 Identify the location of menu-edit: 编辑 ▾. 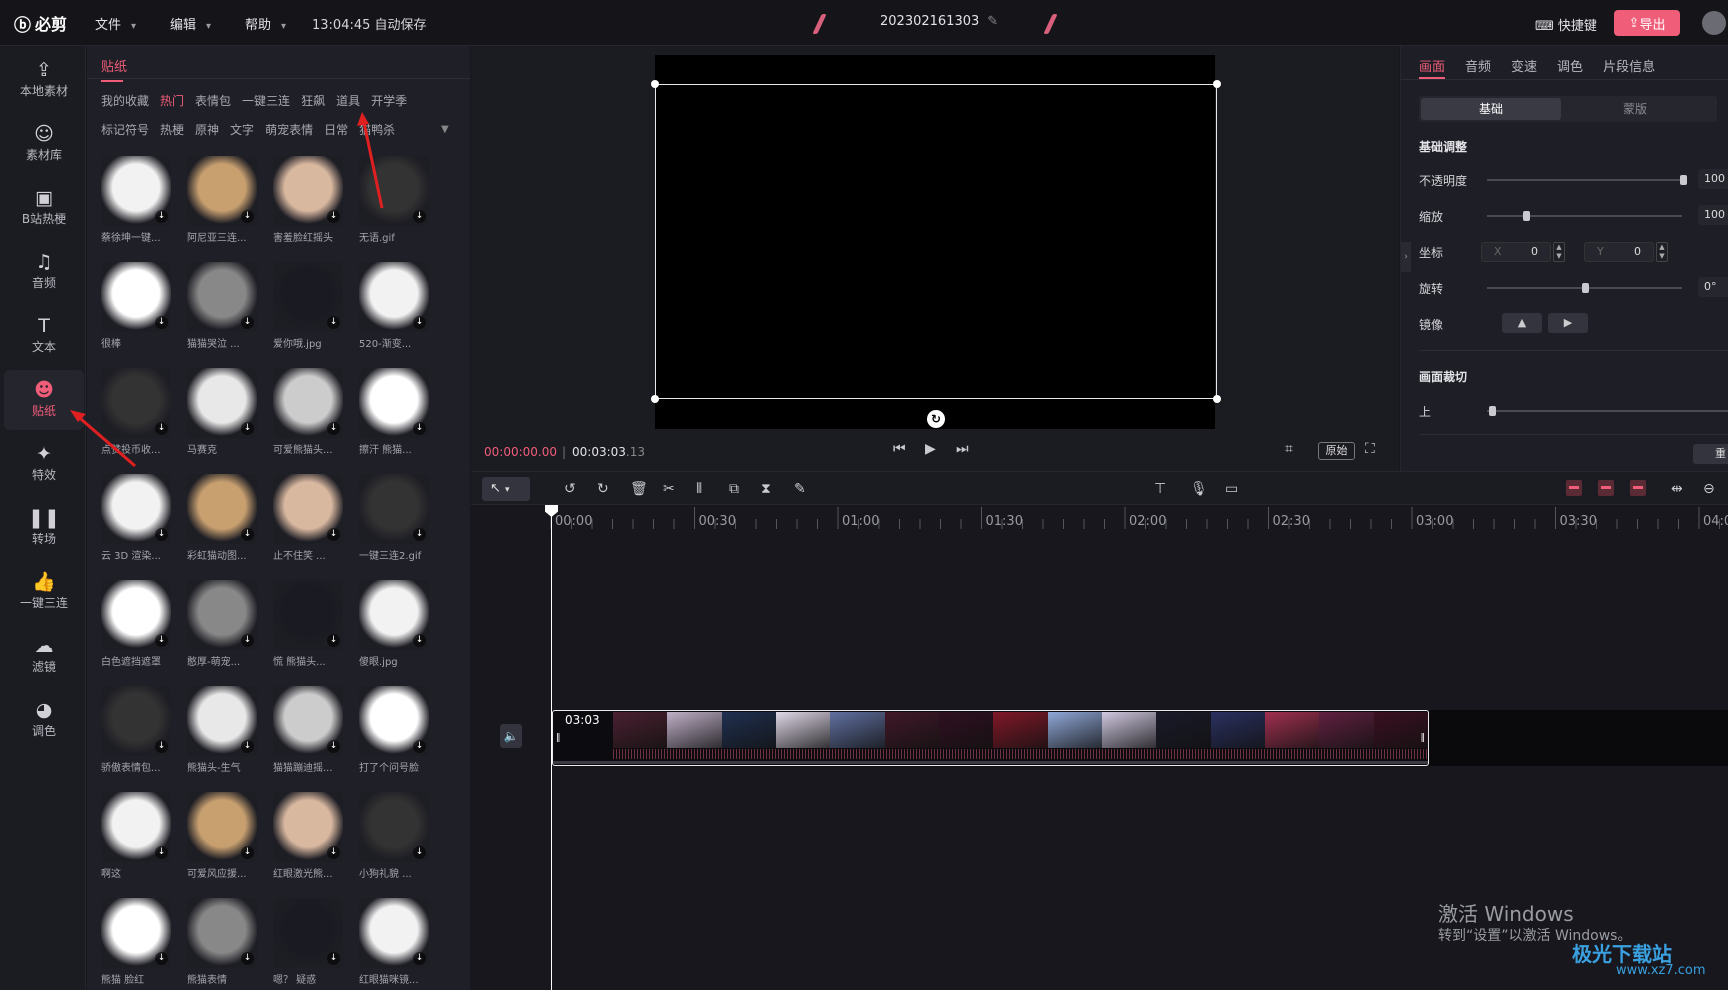
(190, 23).